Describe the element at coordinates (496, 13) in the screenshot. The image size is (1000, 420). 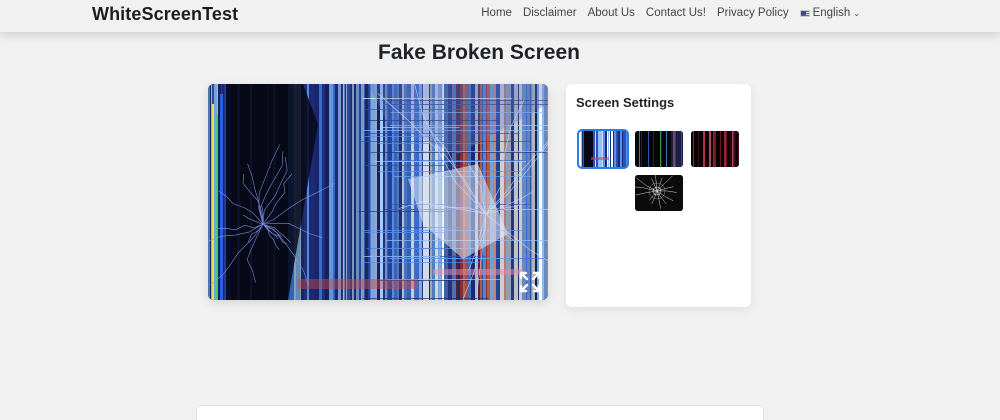
I see `nav-home: Home` at that location.